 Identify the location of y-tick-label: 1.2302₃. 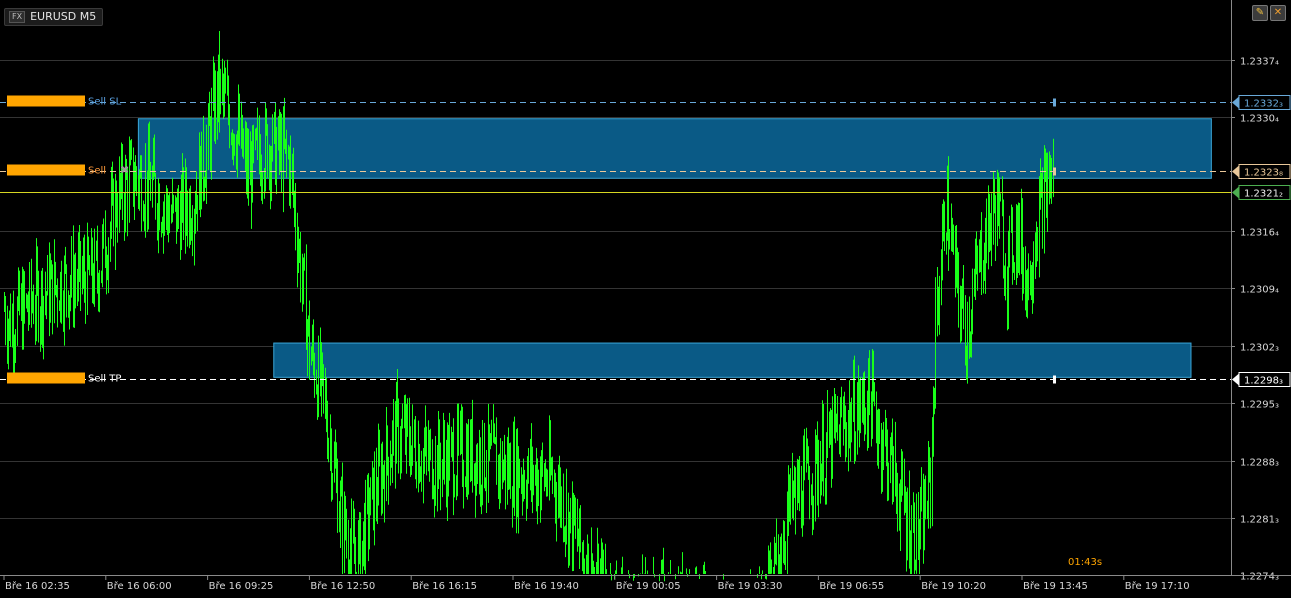
(1259, 348).